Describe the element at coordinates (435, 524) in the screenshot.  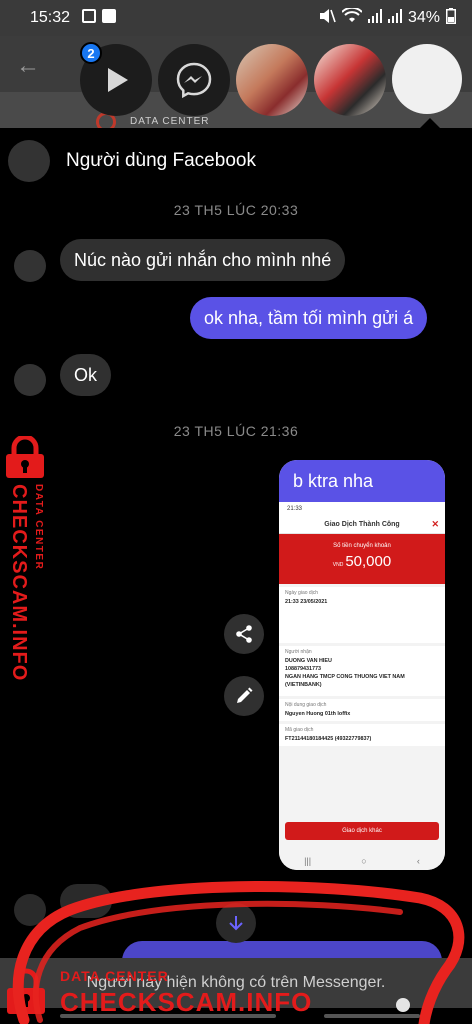
I see `close-icon: ✕` at that location.